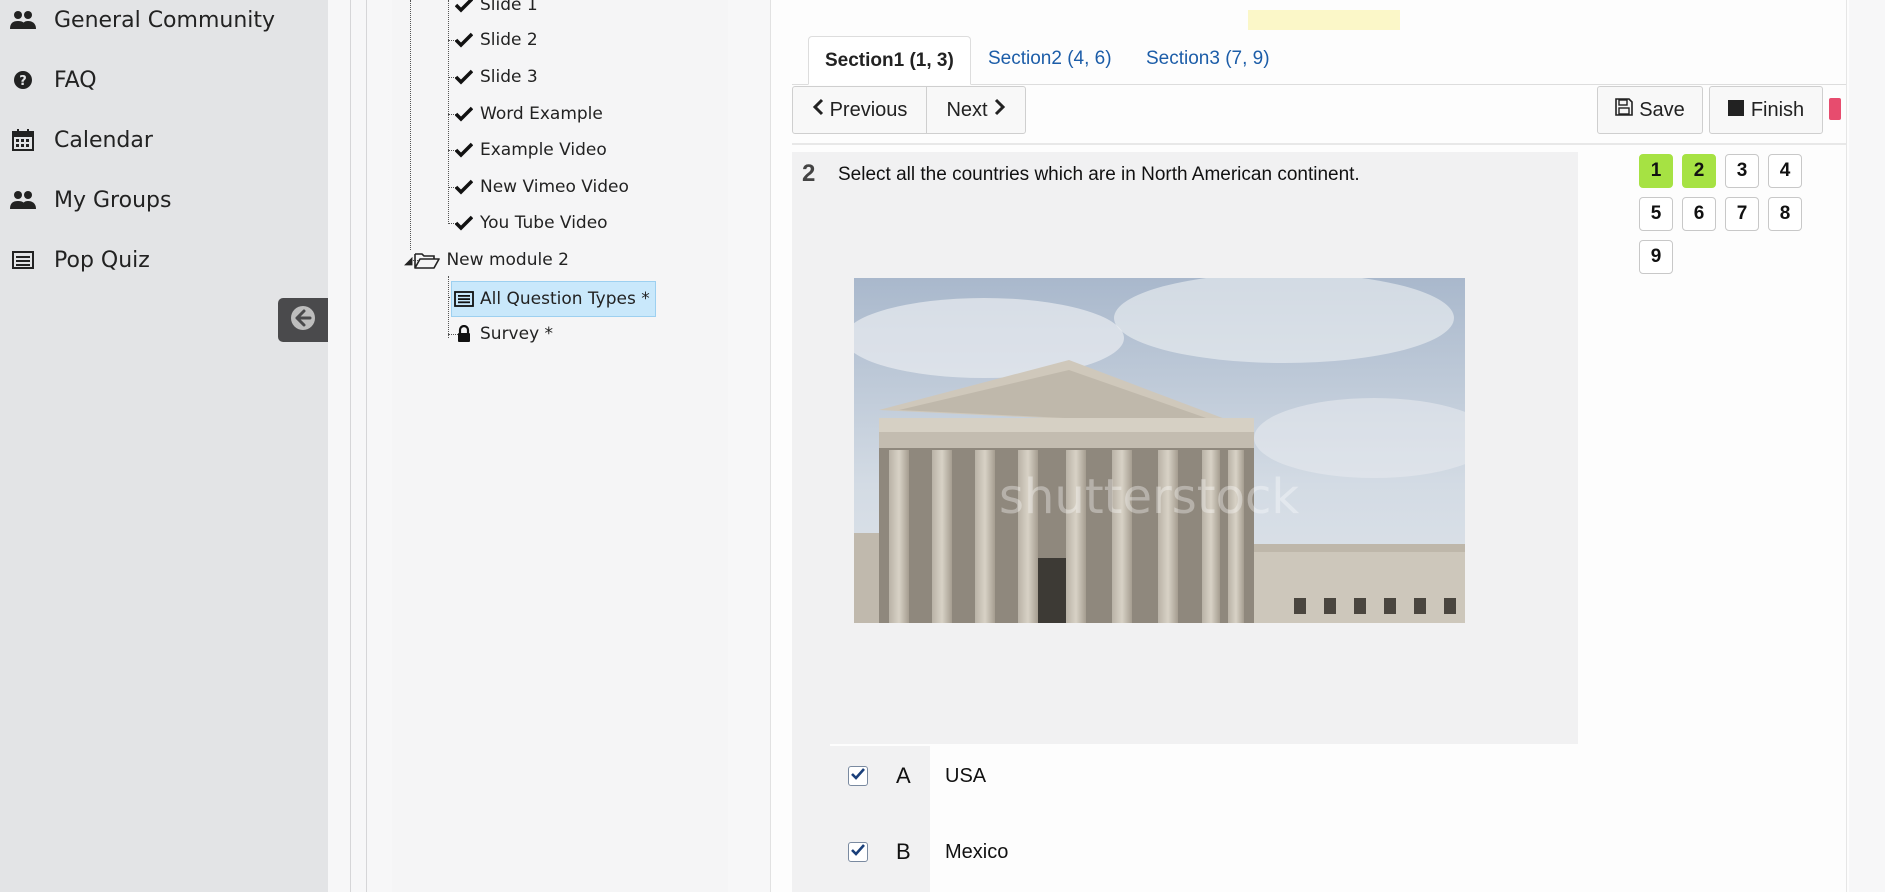 Image resolution: width=1885 pixels, height=892 pixels. I want to click on finish-button: Finish, so click(1766, 110).